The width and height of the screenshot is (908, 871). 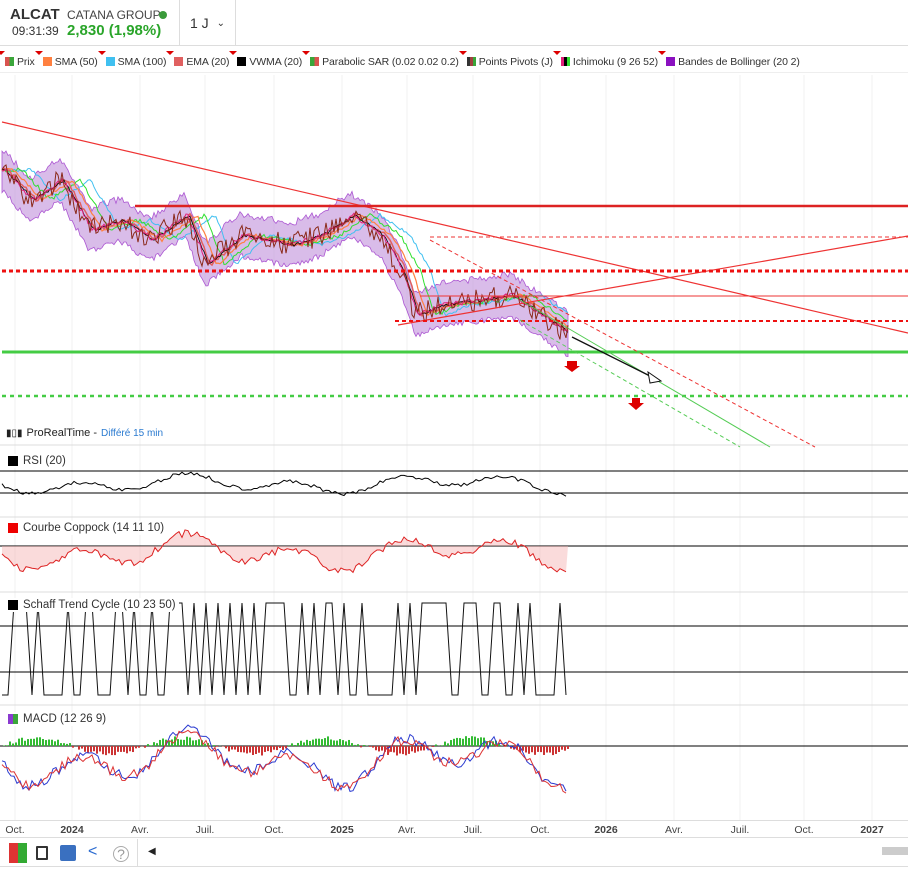 What do you see at coordinates (18, 853) in the screenshot?
I see `trade-icon` at bounding box center [18, 853].